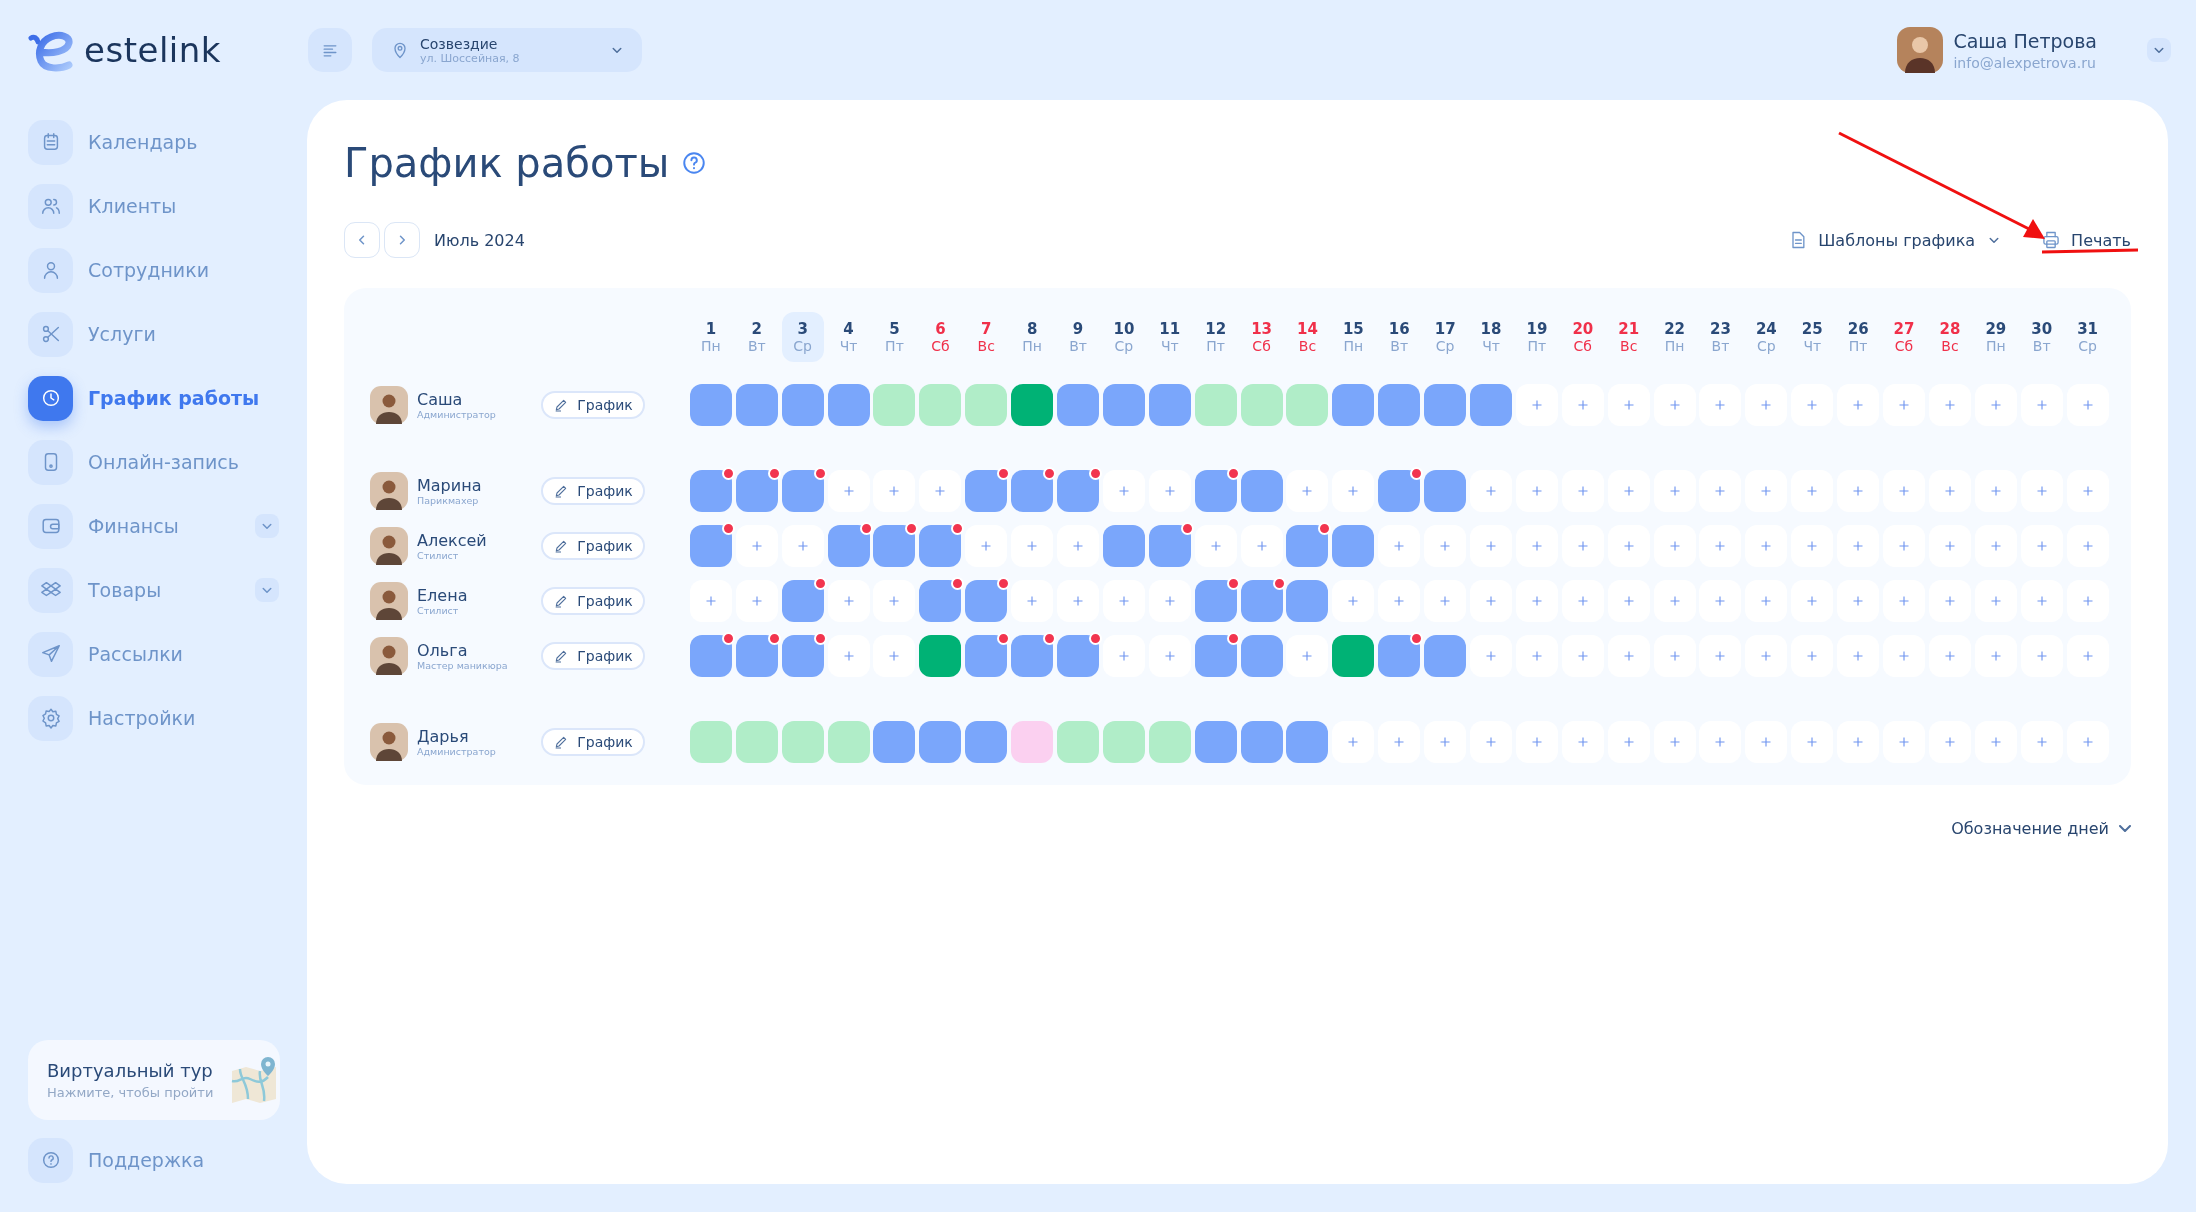  What do you see at coordinates (402, 240) in the screenshot?
I see `next-month-button` at bounding box center [402, 240].